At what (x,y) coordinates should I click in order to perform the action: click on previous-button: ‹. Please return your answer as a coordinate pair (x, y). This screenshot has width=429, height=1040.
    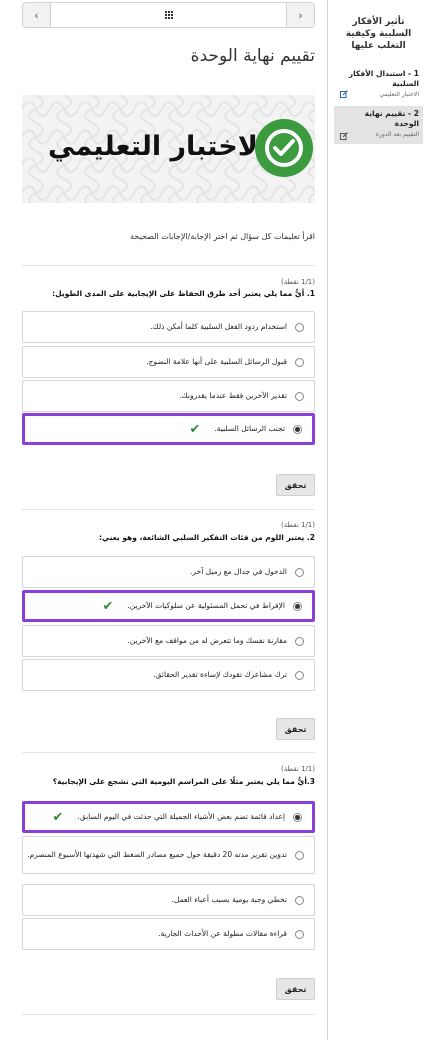
    Looking at the image, I should click on (37, 15).